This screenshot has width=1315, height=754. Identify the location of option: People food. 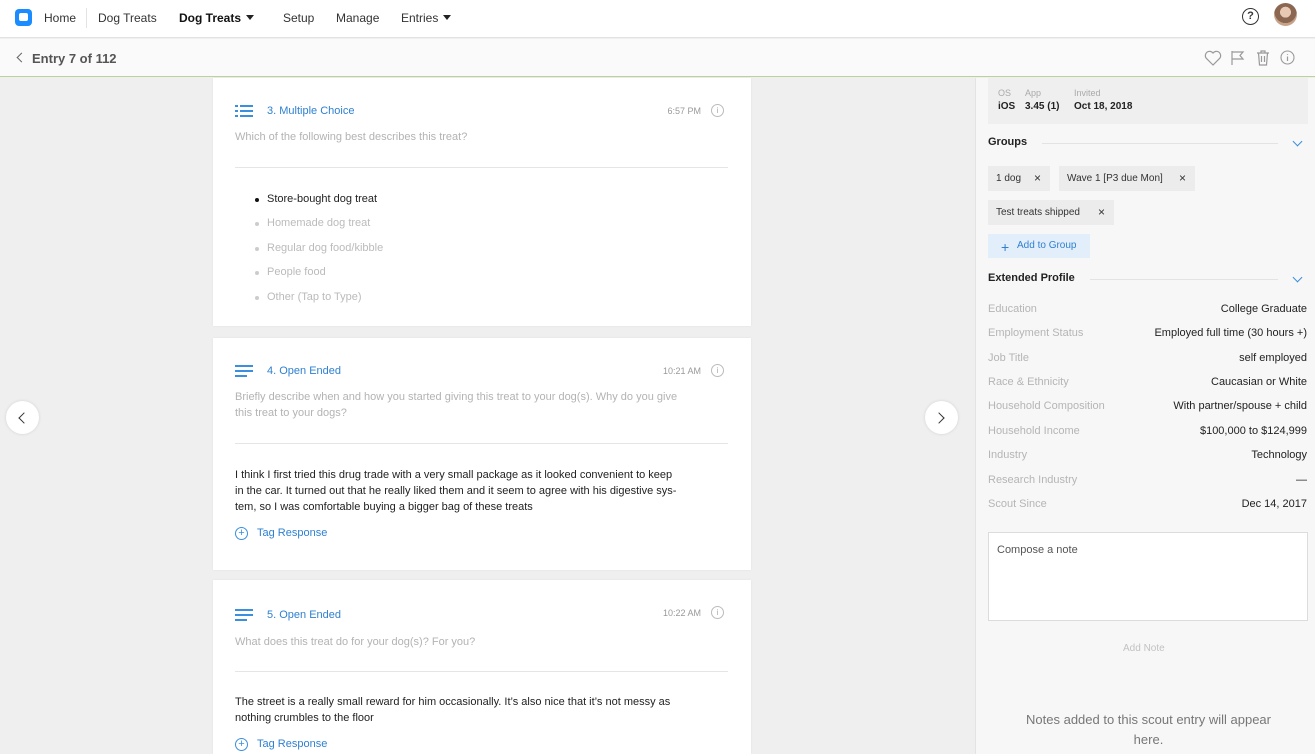
(290, 272).